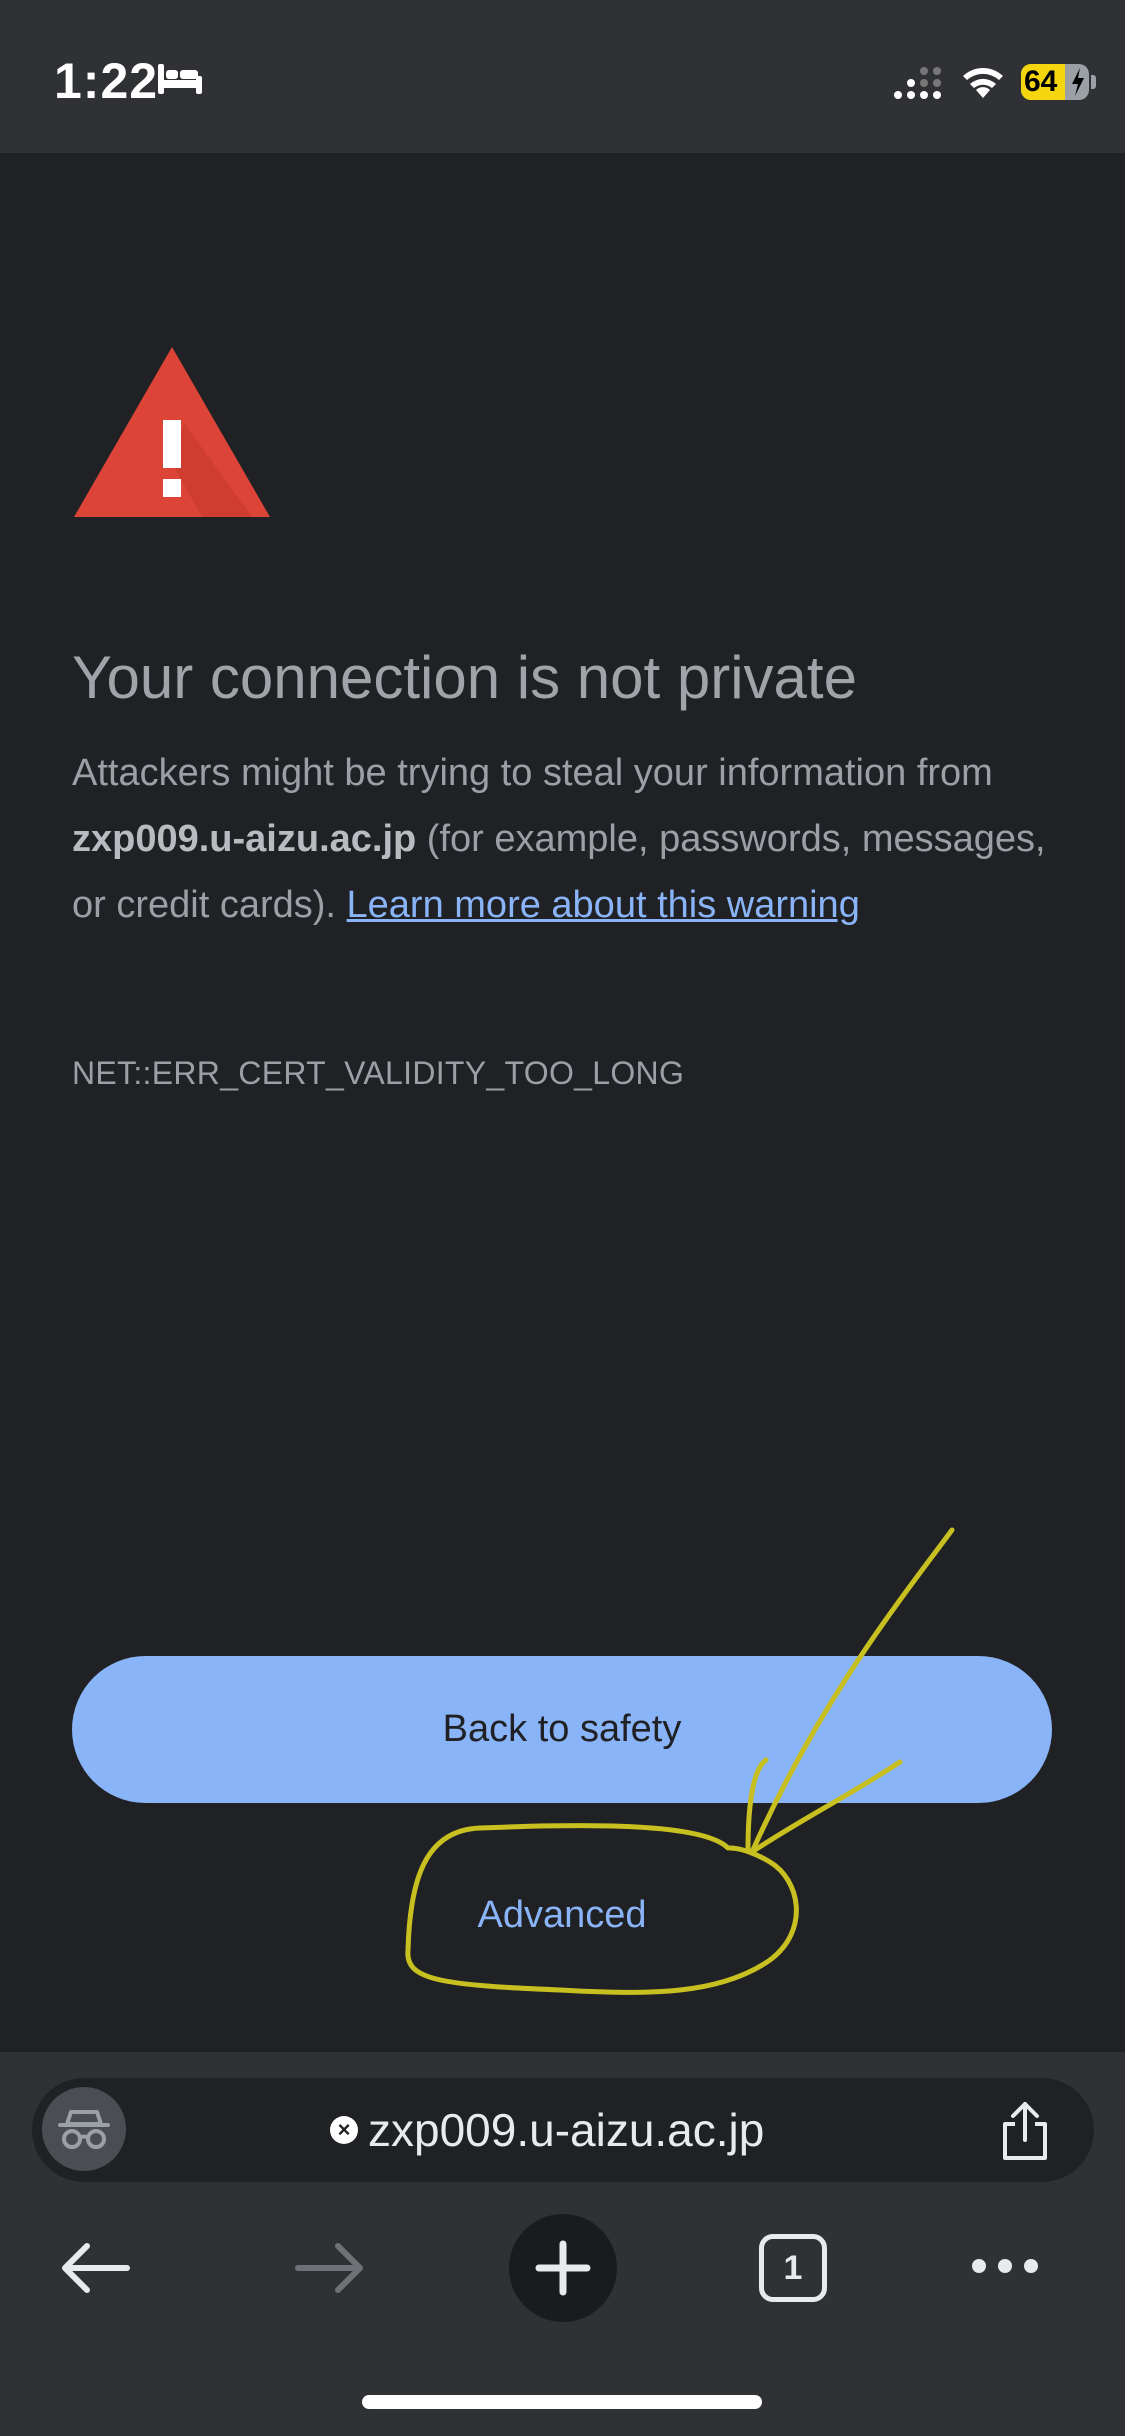 This screenshot has height=2436, width=1125. What do you see at coordinates (1025, 2132) in the screenshot?
I see `share-icon` at bounding box center [1025, 2132].